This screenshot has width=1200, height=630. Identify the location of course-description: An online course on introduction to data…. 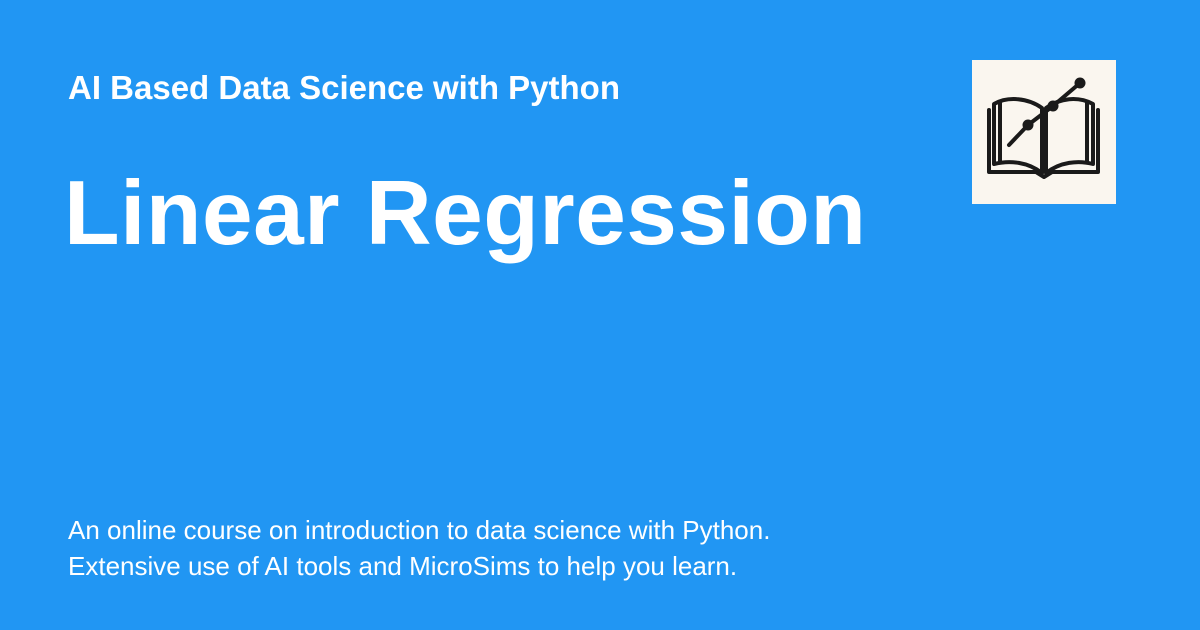
(419, 548).